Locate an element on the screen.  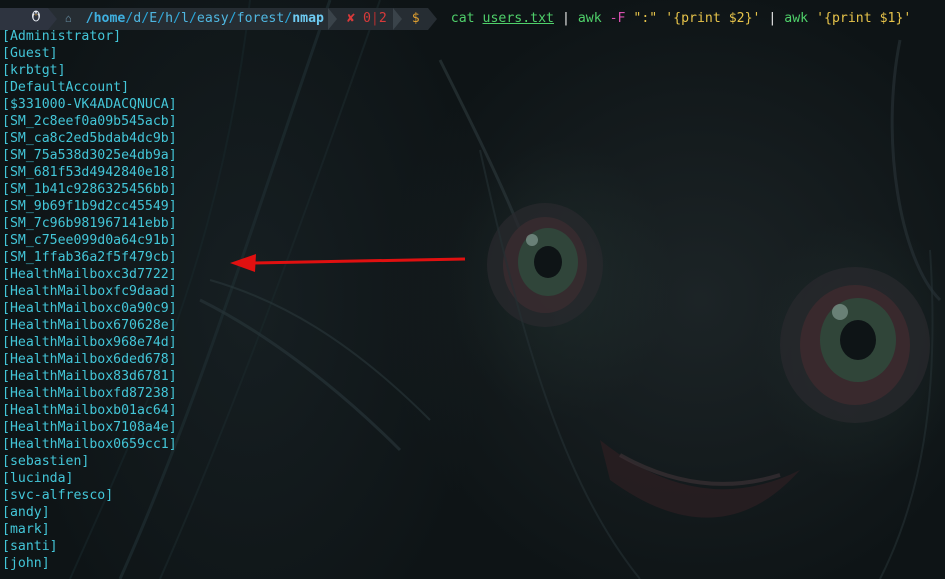
command-delimiter: ":" is located at coordinates (645, 18).